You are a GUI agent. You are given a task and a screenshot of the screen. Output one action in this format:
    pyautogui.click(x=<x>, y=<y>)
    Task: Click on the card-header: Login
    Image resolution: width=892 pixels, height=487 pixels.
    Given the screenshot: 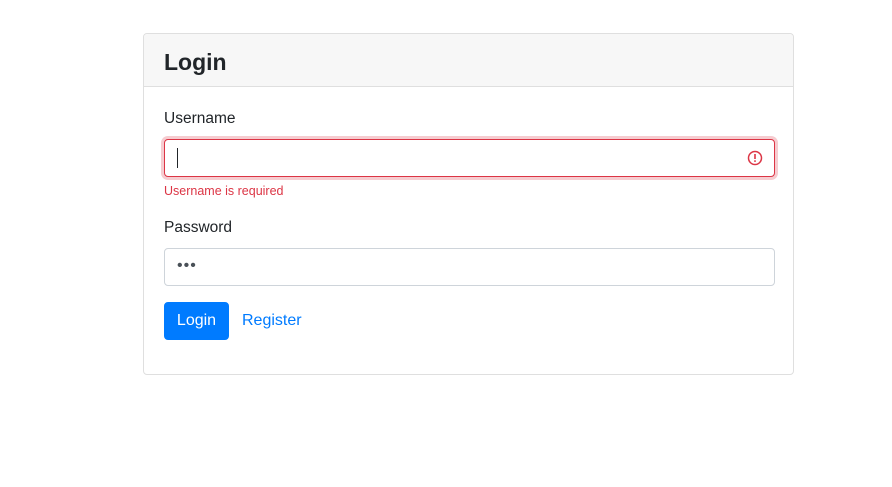 What is the action you would take?
    pyautogui.click(x=468, y=60)
    